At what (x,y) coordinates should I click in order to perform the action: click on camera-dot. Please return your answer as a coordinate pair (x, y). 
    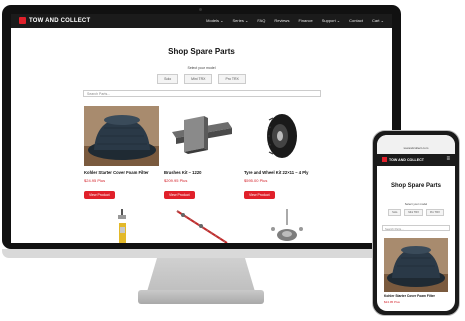
    Looking at the image, I should click on (200, 9).